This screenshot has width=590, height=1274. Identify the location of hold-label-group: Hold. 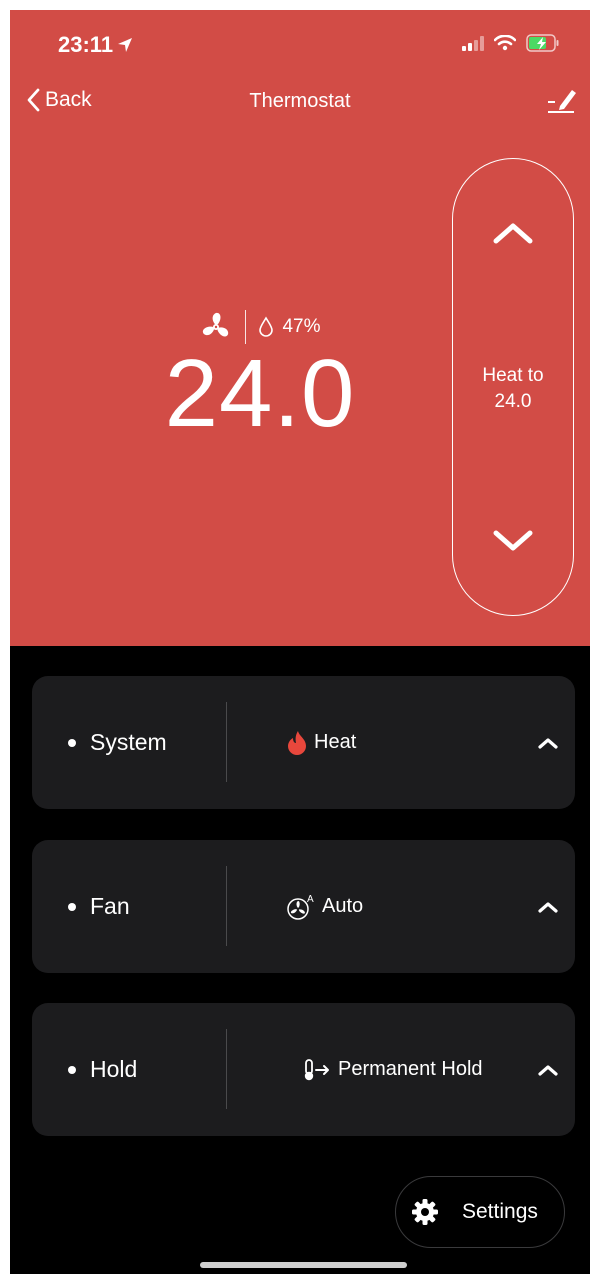
(102, 1069).